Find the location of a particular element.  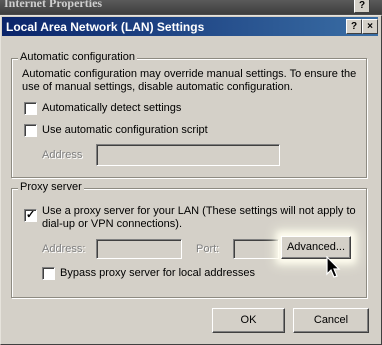

proxy-address-label: Address: is located at coordinates (64, 249).